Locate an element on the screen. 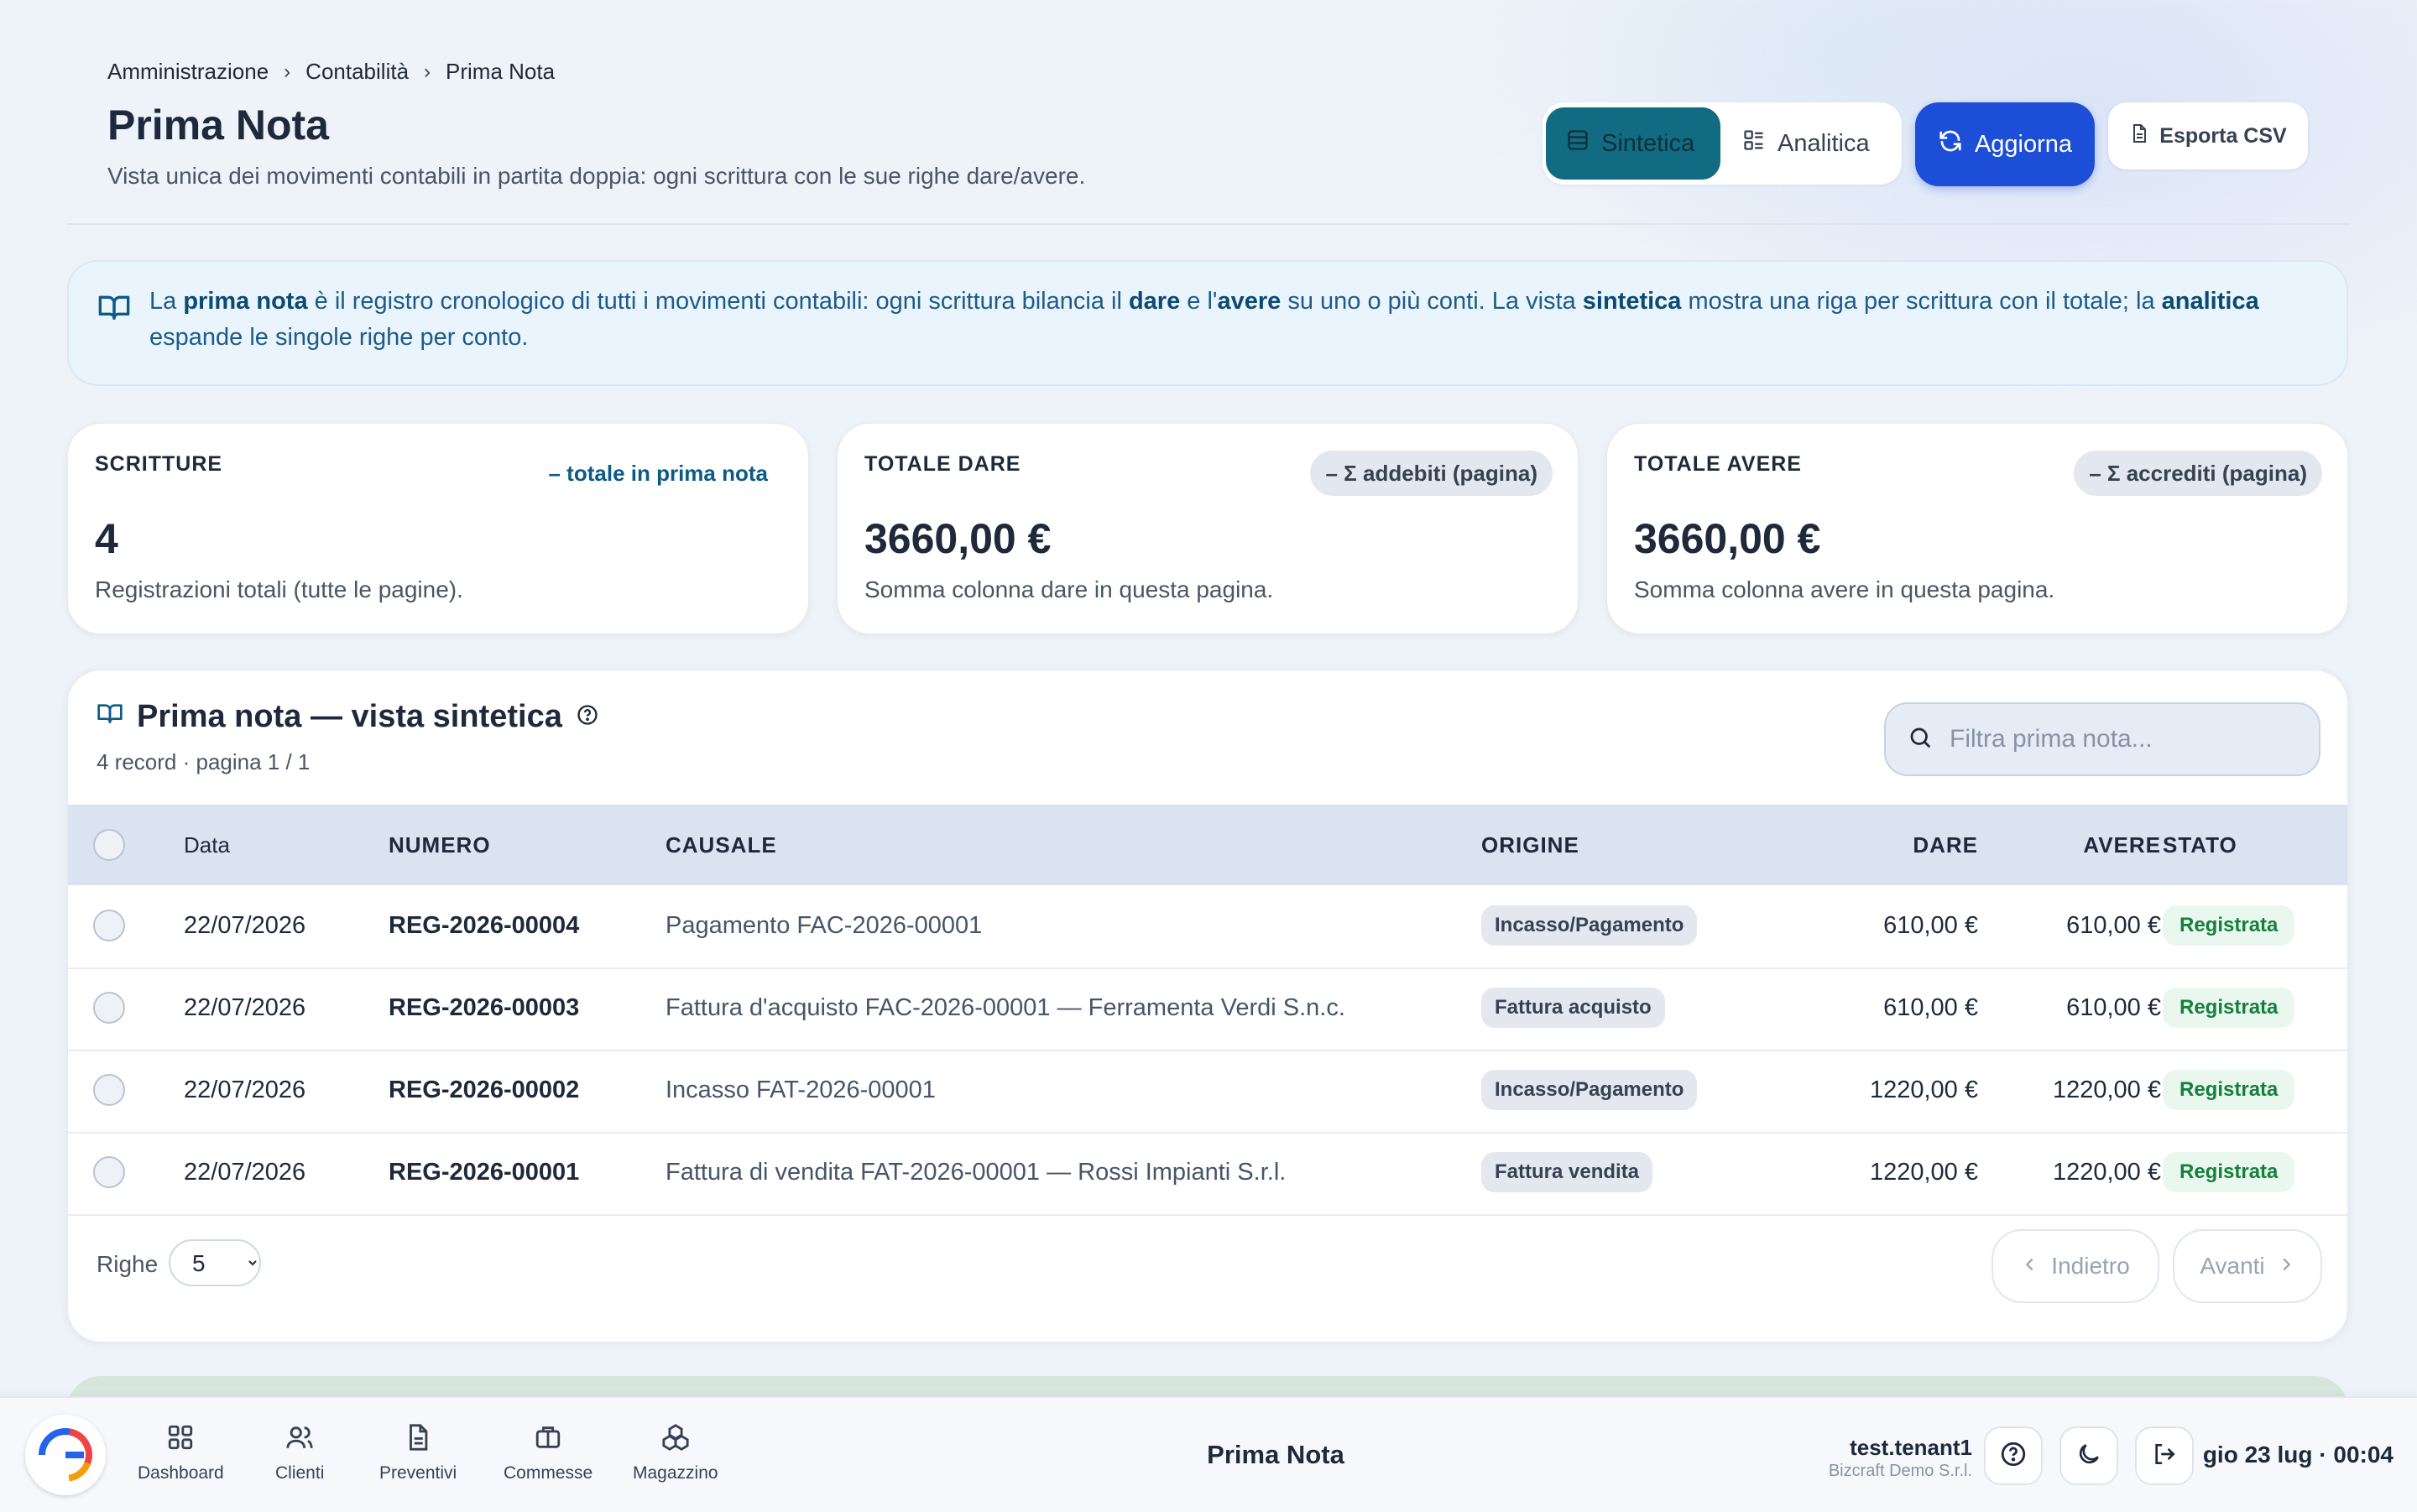  select-all-checkbox is located at coordinates (109, 845).